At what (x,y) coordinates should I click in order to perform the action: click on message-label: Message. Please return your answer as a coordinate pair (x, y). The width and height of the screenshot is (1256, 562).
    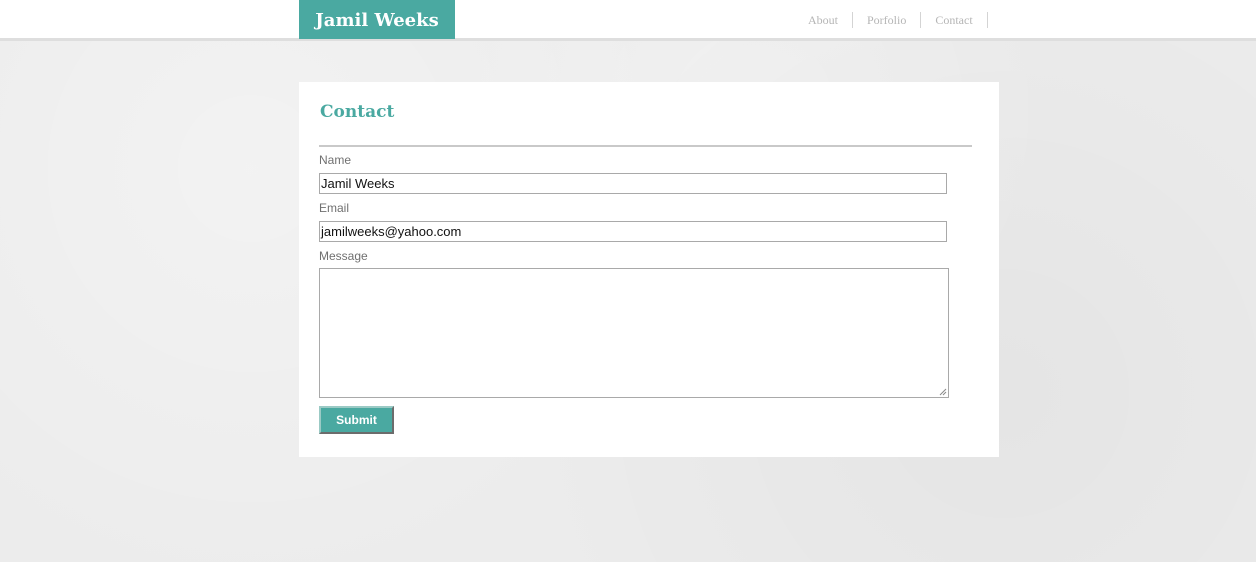
    Looking at the image, I should click on (343, 256).